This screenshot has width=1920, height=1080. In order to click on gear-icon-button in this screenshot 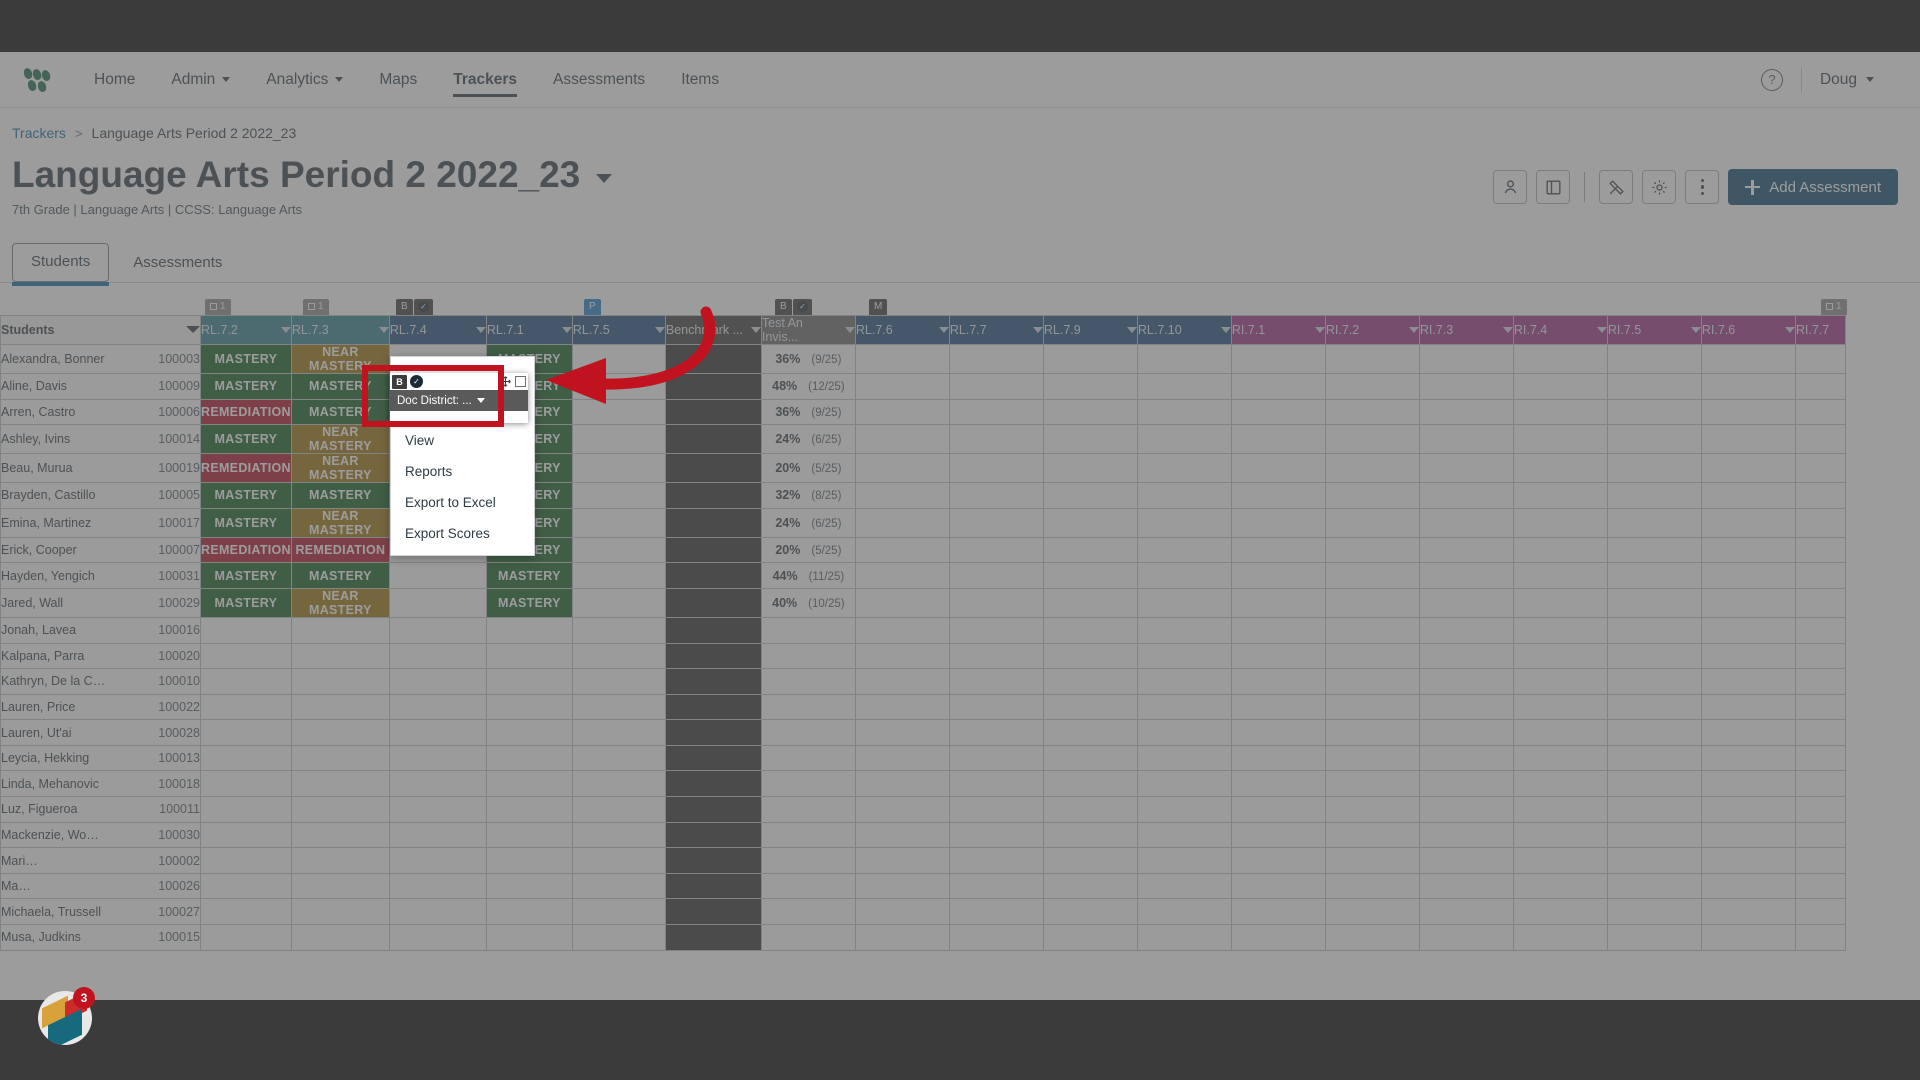, I will do `click(1659, 187)`.